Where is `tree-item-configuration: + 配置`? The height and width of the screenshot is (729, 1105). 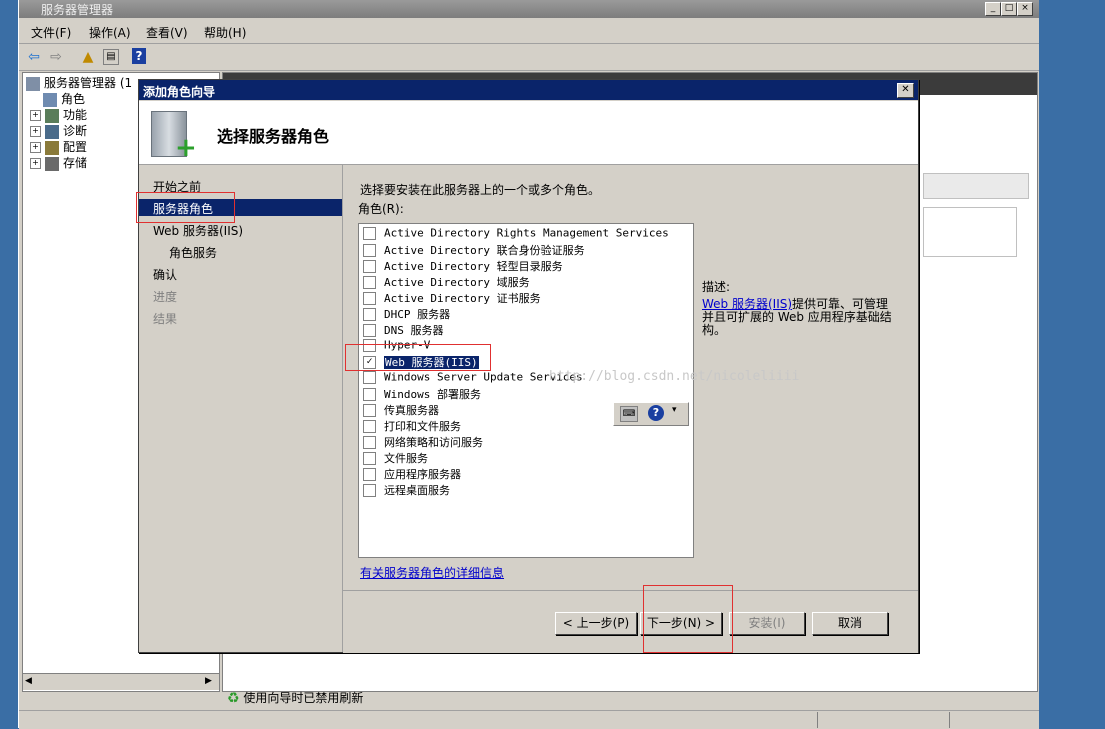
tree-item-configuration: + 配置 is located at coordinates (58, 146).